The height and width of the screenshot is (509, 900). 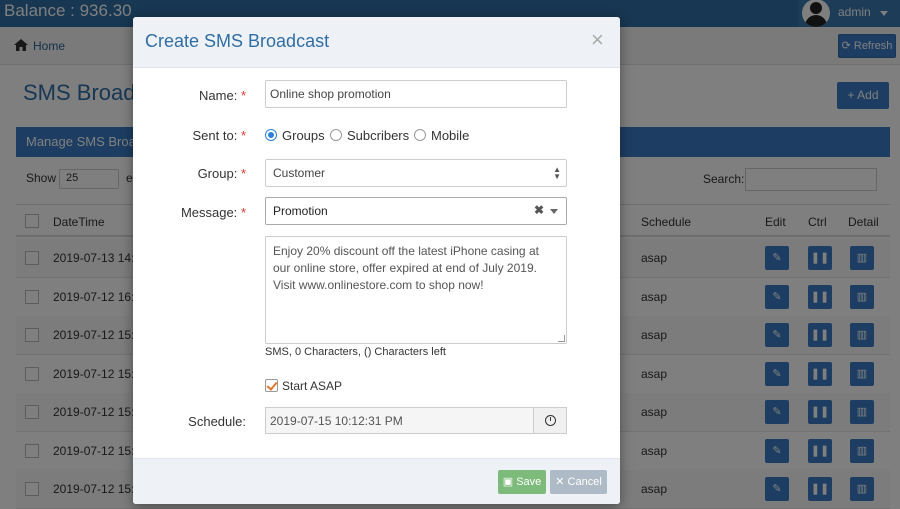 What do you see at coordinates (355, 352) in the screenshot?
I see `sms-character-count: SMS, 0 Characters, () Characters left` at bounding box center [355, 352].